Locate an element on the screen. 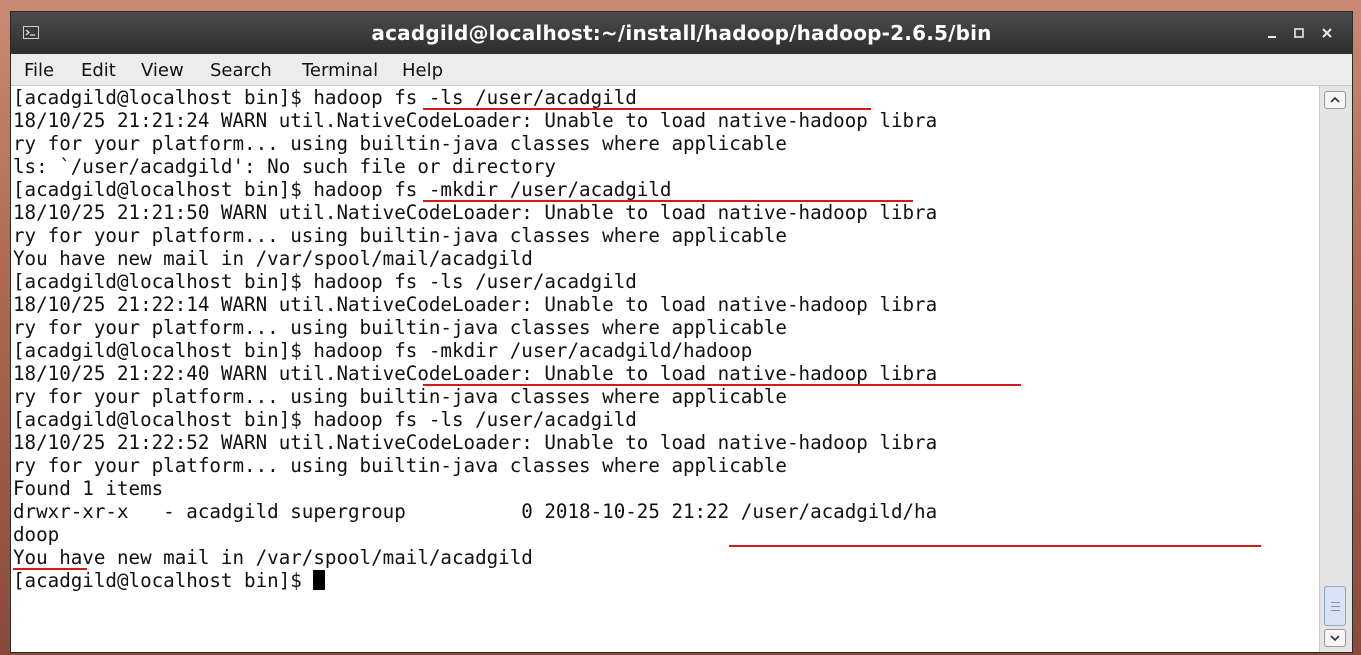 The width and height of the screenshot is (1361, 655). scroll-up-icon is located at coordinates (1335, 100).